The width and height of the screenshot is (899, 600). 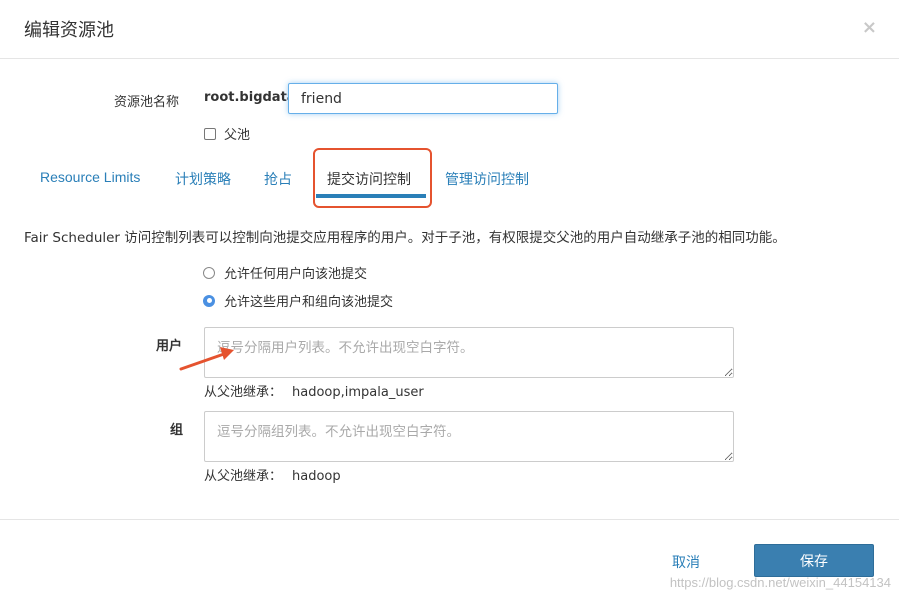 I want to click on tab-preemption: 抢占, so click(x=278, y=179).